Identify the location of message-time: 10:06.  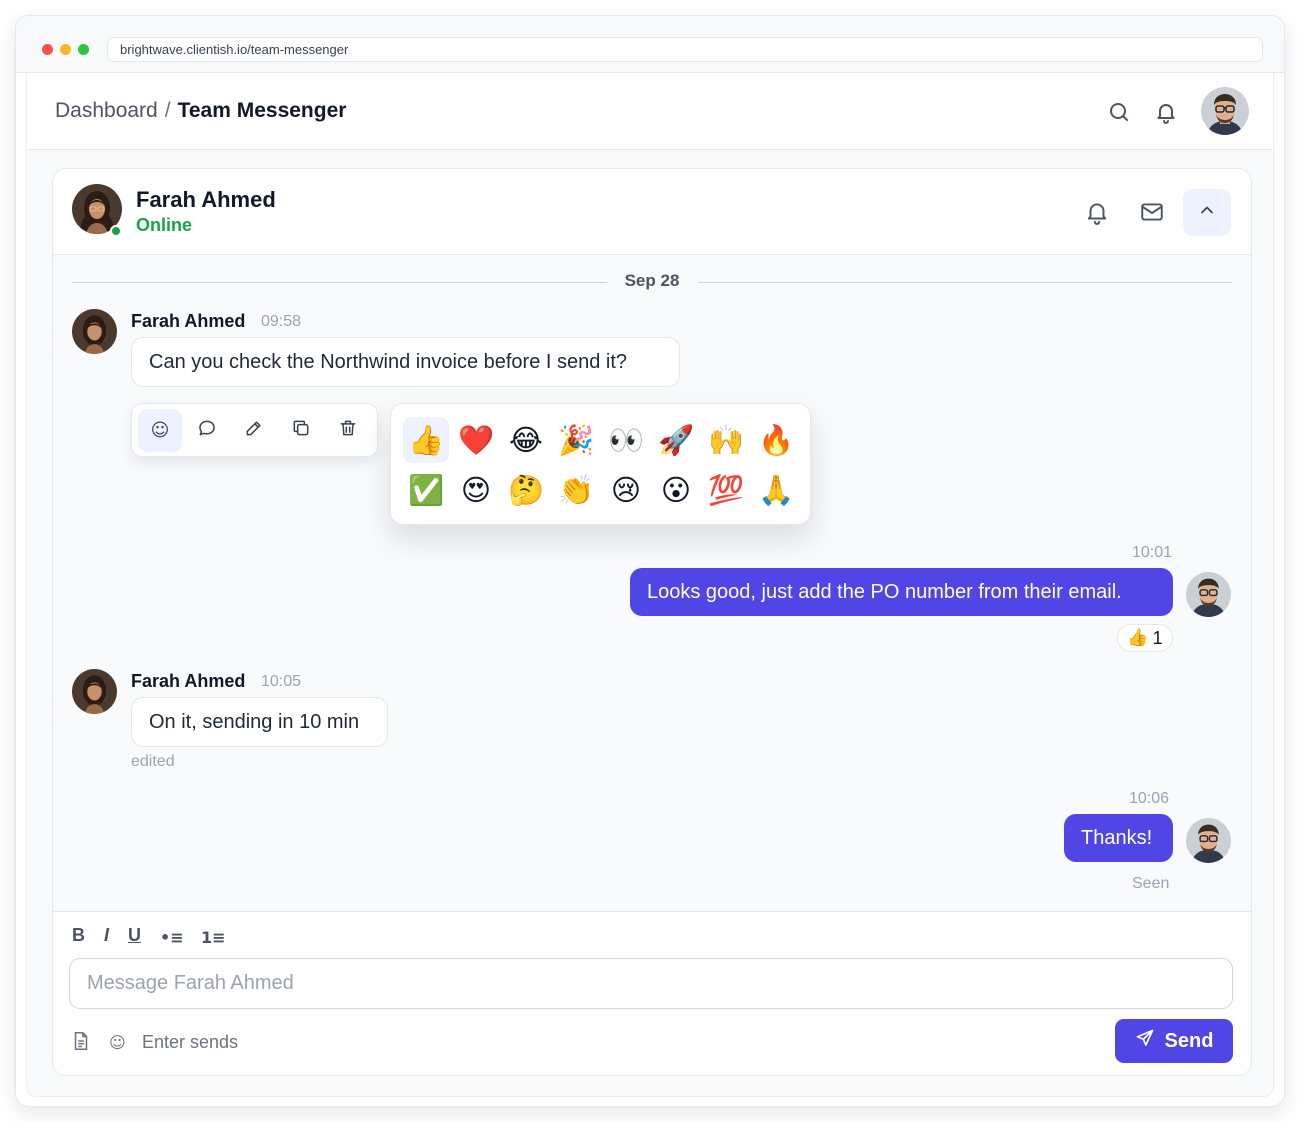
(1149, 798).